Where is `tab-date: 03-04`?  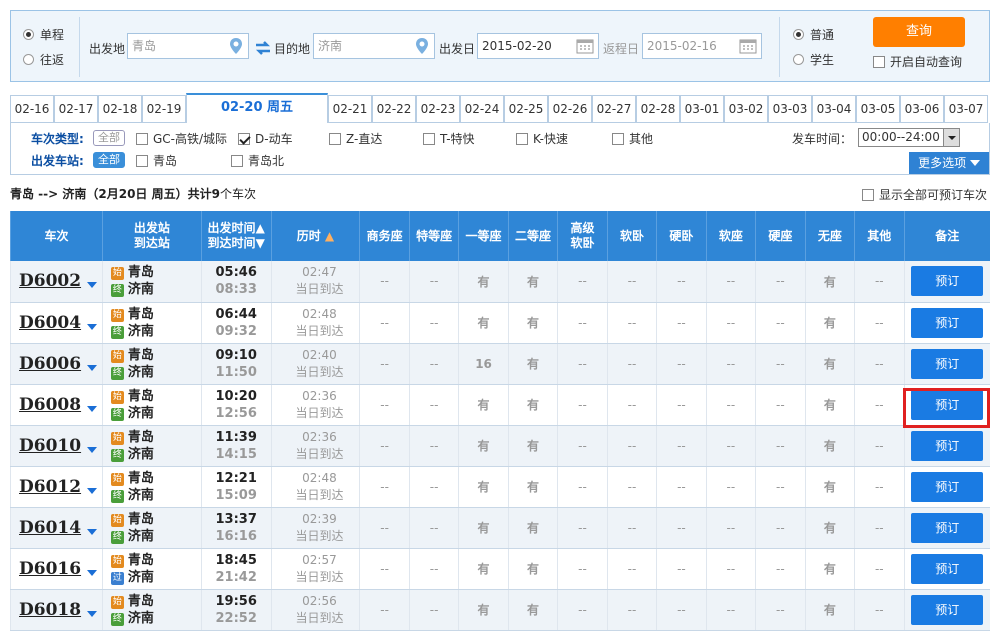
tab-date: 03-04 is located at coordinates (834, 109).